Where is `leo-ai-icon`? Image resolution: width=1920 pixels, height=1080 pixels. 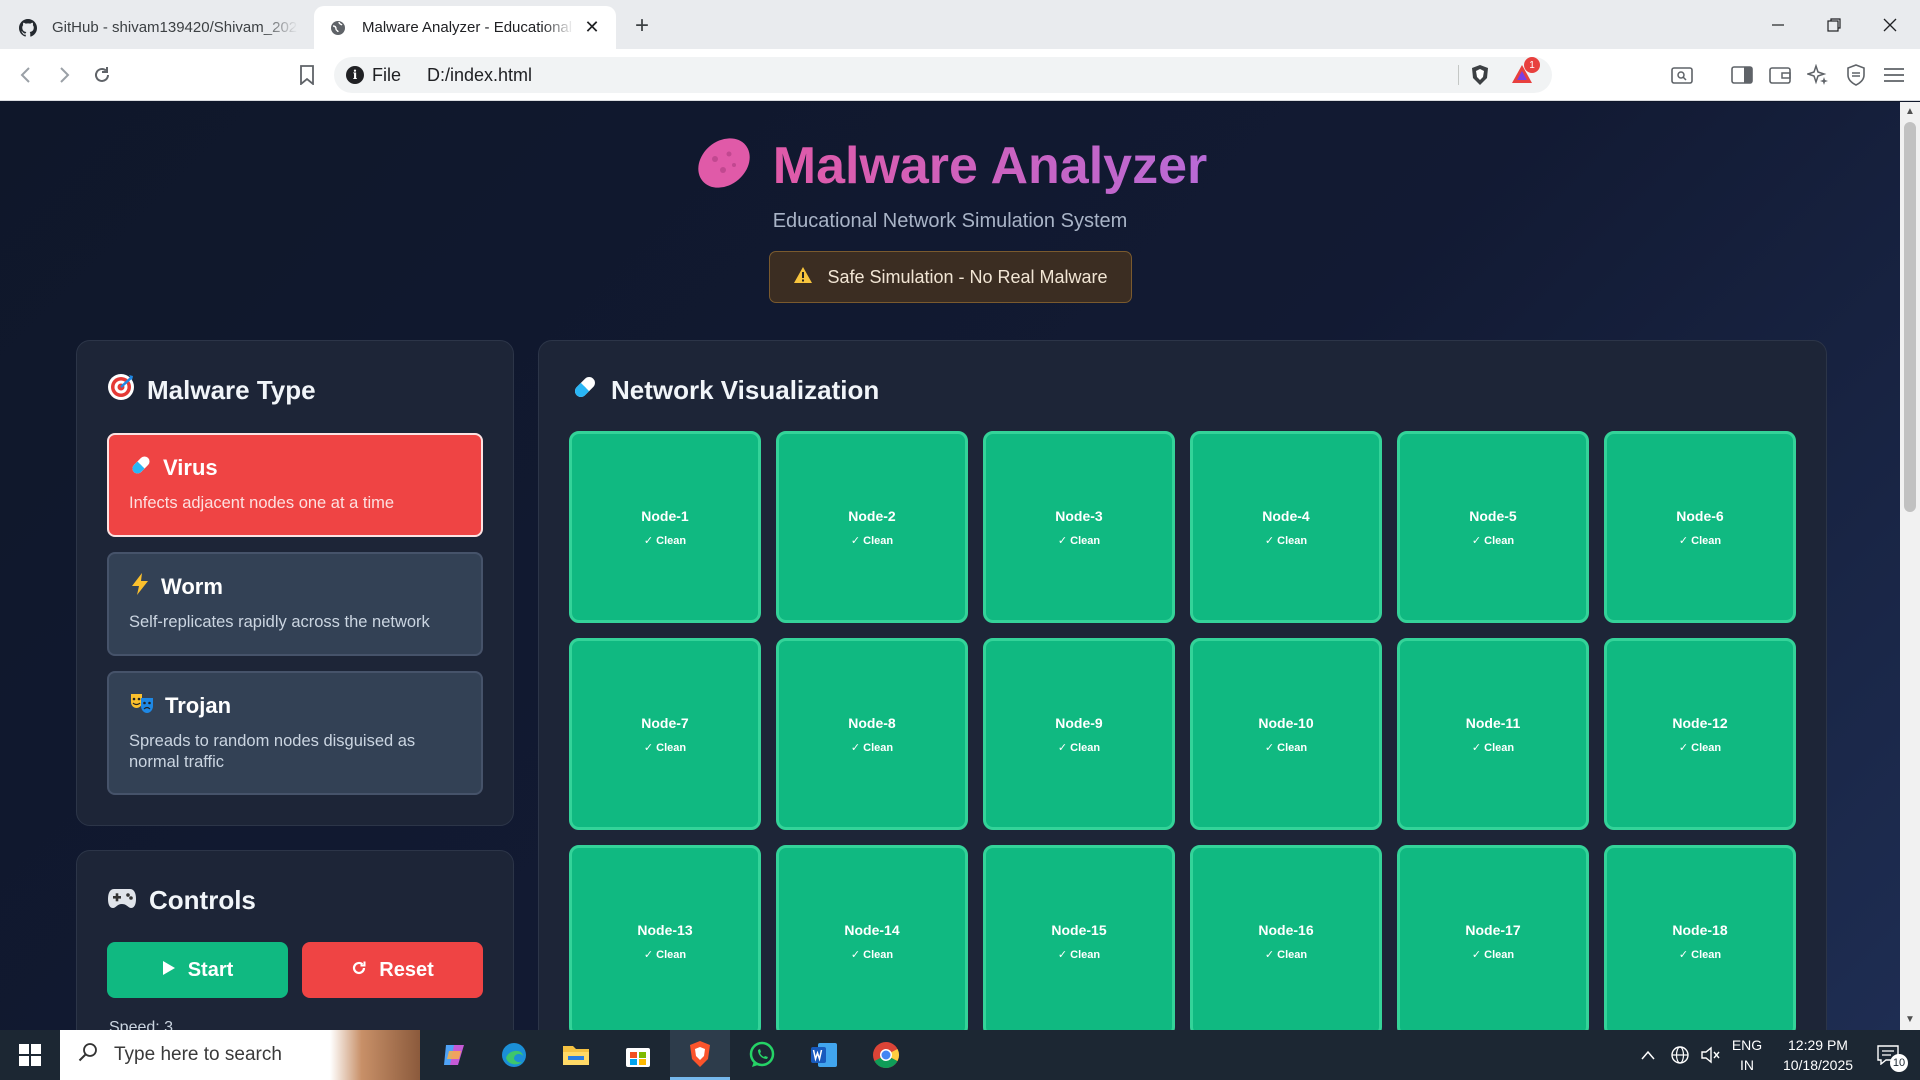 leo-ai-icon is located at coordinates (1818, 75).